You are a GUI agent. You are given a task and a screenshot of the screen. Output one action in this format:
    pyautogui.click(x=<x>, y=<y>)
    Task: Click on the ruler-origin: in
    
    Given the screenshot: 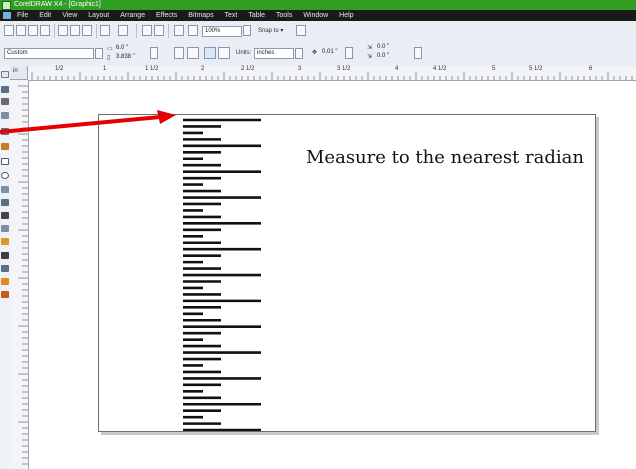 What is the action you would take?
    pyautogui.click(x=19, y=73)
    